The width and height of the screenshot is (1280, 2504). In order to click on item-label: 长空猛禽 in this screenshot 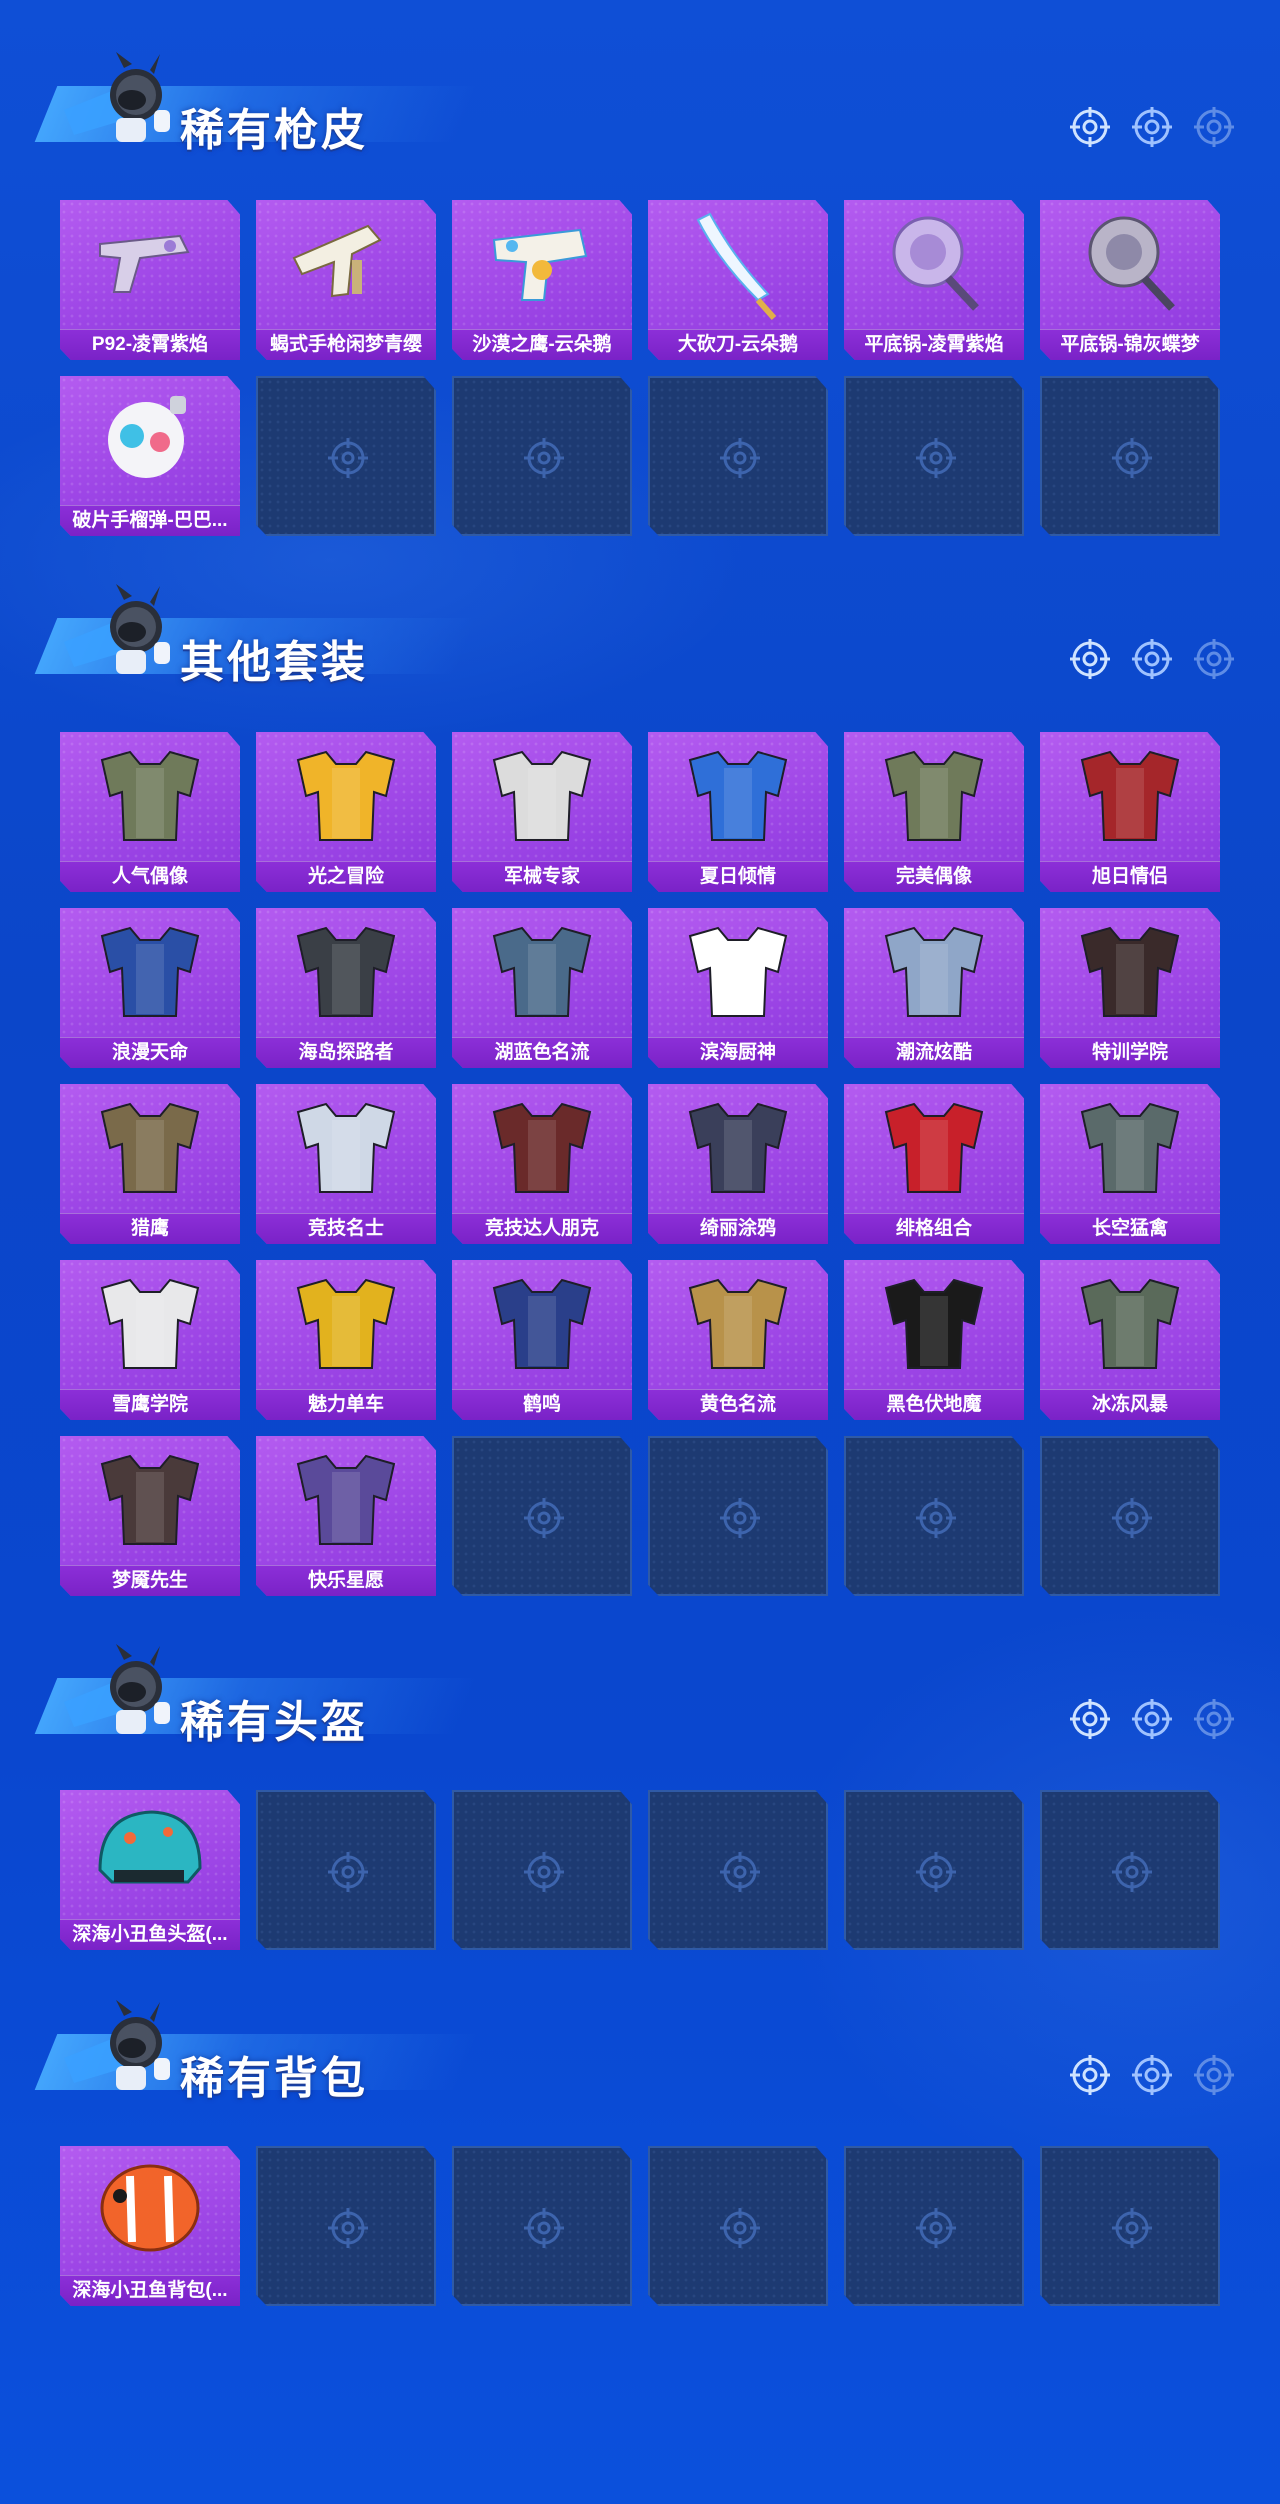, I will do `click(1130, 1228)`.